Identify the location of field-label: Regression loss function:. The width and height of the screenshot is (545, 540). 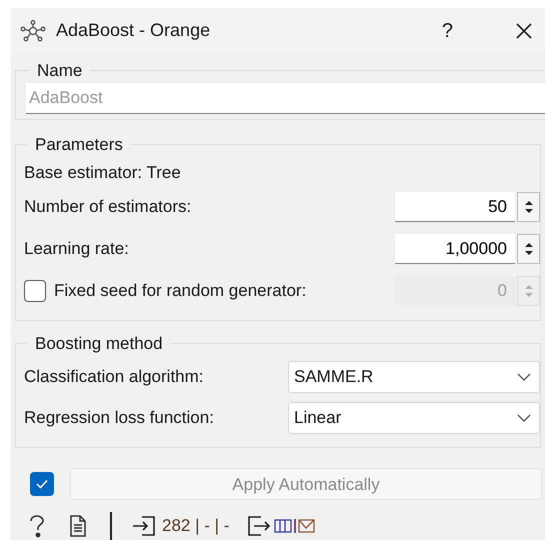
(119, 417).